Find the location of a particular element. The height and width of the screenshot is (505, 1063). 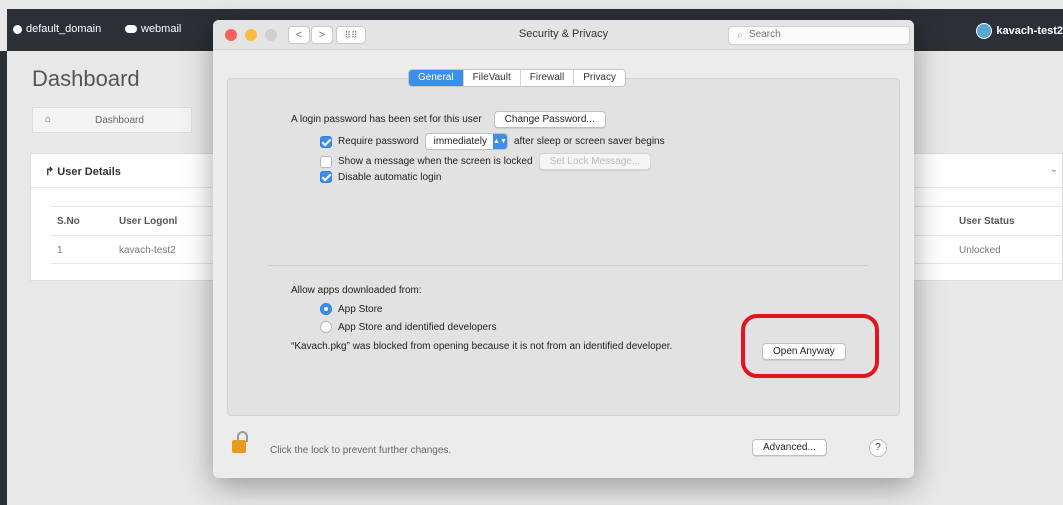

cell-status: Unlocked is located at coordinates (980, 250).